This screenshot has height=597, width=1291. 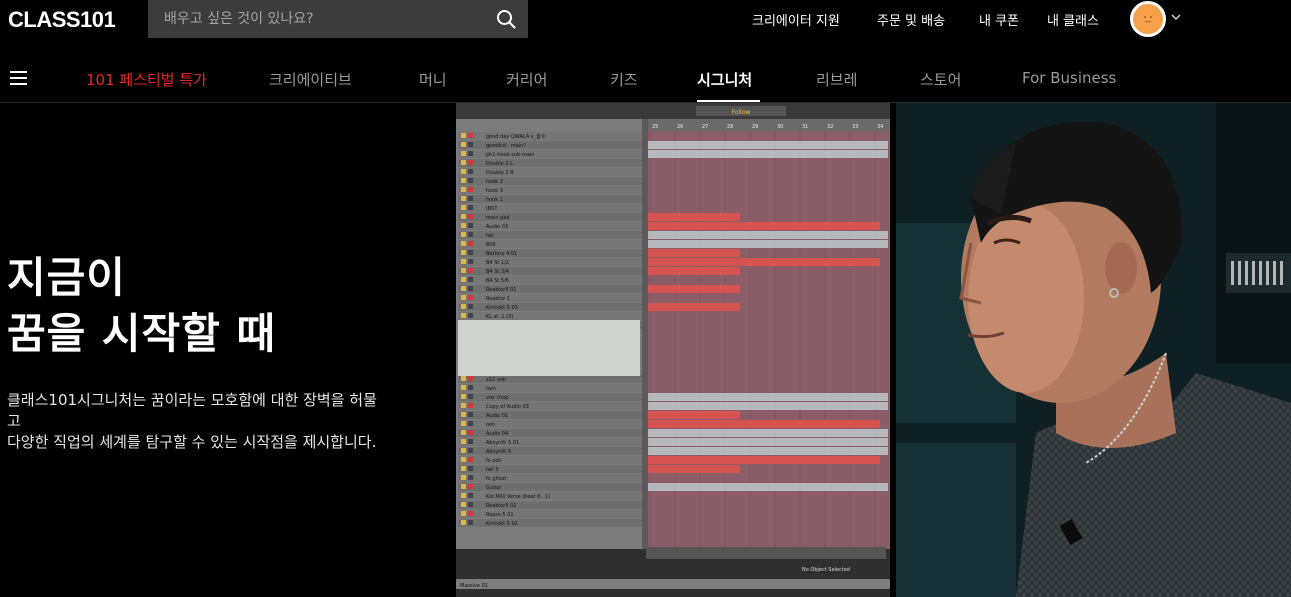 What do you see at coordinates (500, 173) in the screenshot?
I see `daw-track-name: Double 2 R` at bounding box center [500, 173].